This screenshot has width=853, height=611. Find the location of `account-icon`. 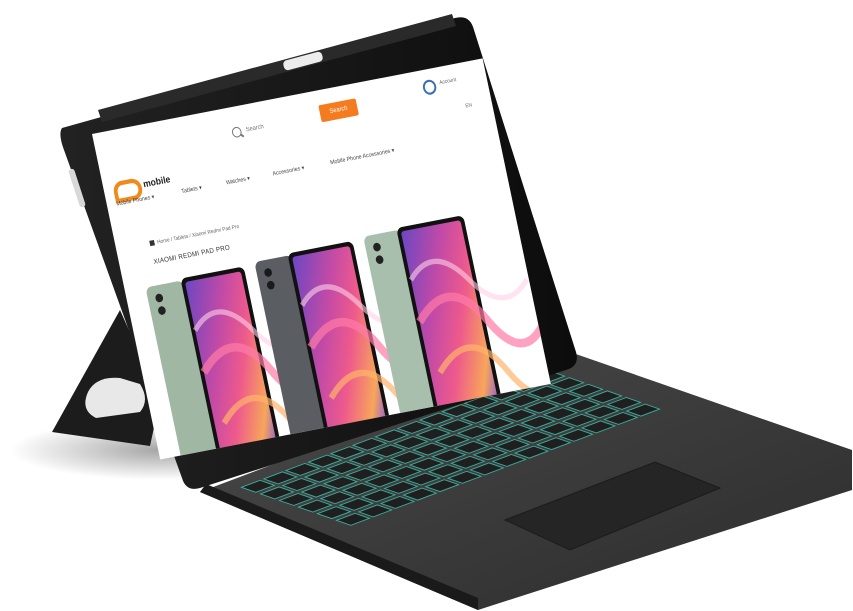

account-icon is located at coordinates (429, 87).